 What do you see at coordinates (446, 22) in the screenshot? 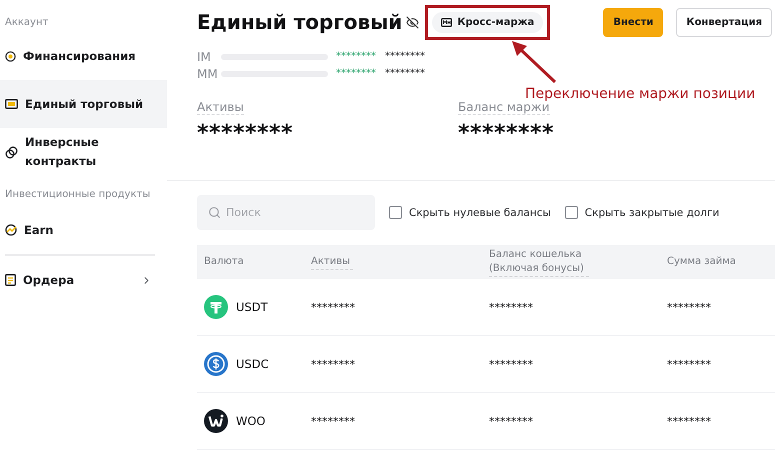
I see `margin-mode-icon` at bounding box center [446, 22].